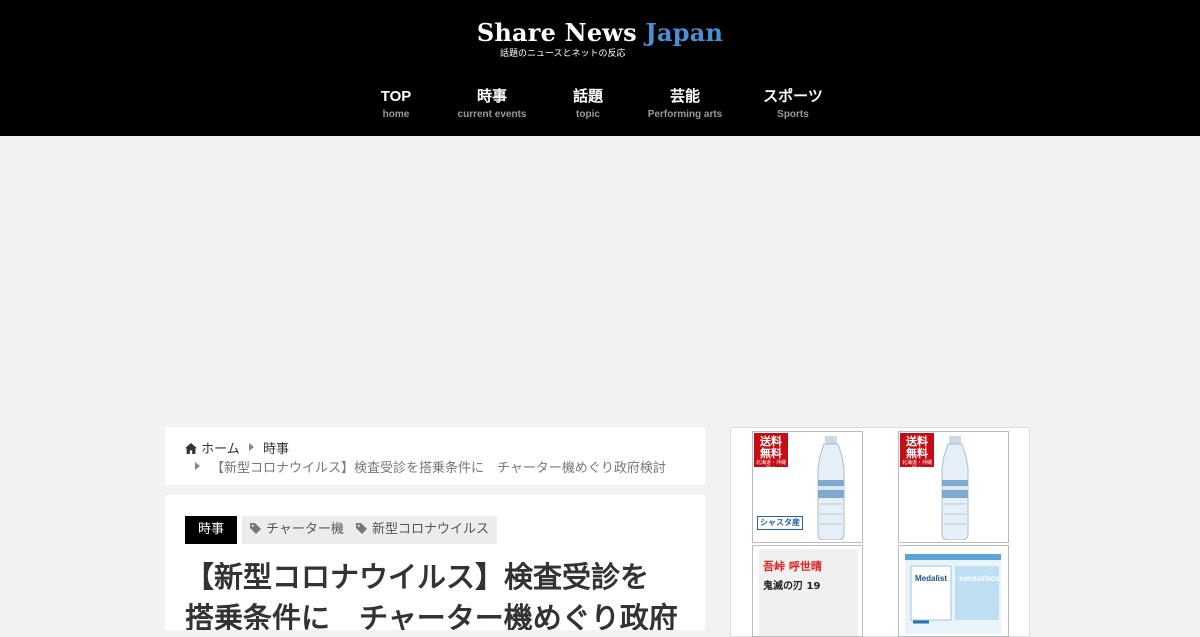 The image size is (1200, 637). What do you see at coordinates (431, 529) in the screenshot?
I see `tag-label: 新型コロナウイルス` at bounding box center [431, 529].